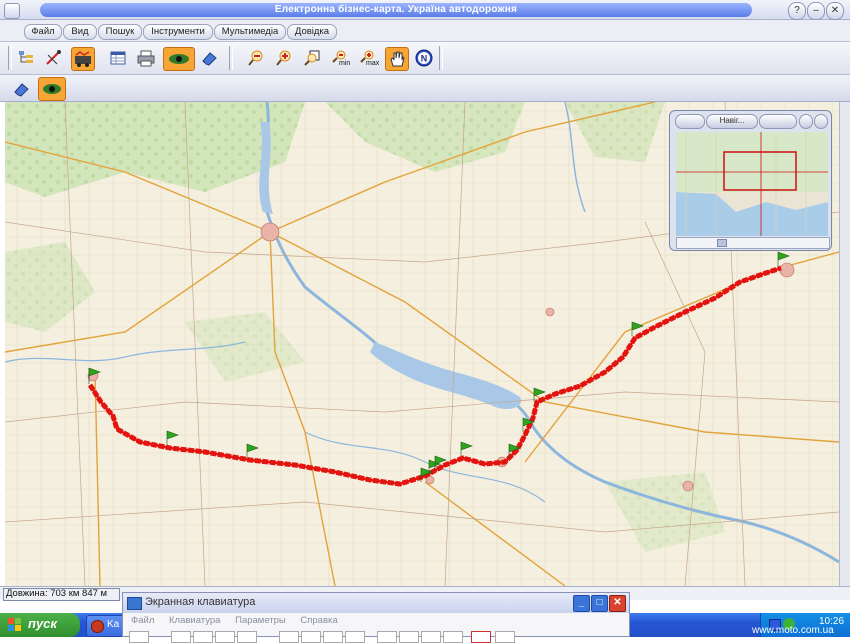 The height and width of the screenshot is (643, 850). What do you see at coordinates (617, 603) in the screenshot?
I see `keyboard-close-button: ✕` at bounding box center [617, 603].